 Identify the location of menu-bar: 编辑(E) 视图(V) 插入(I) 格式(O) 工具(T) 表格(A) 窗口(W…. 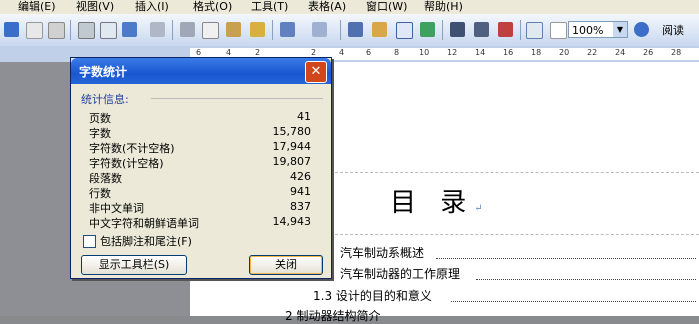
(349, 7).